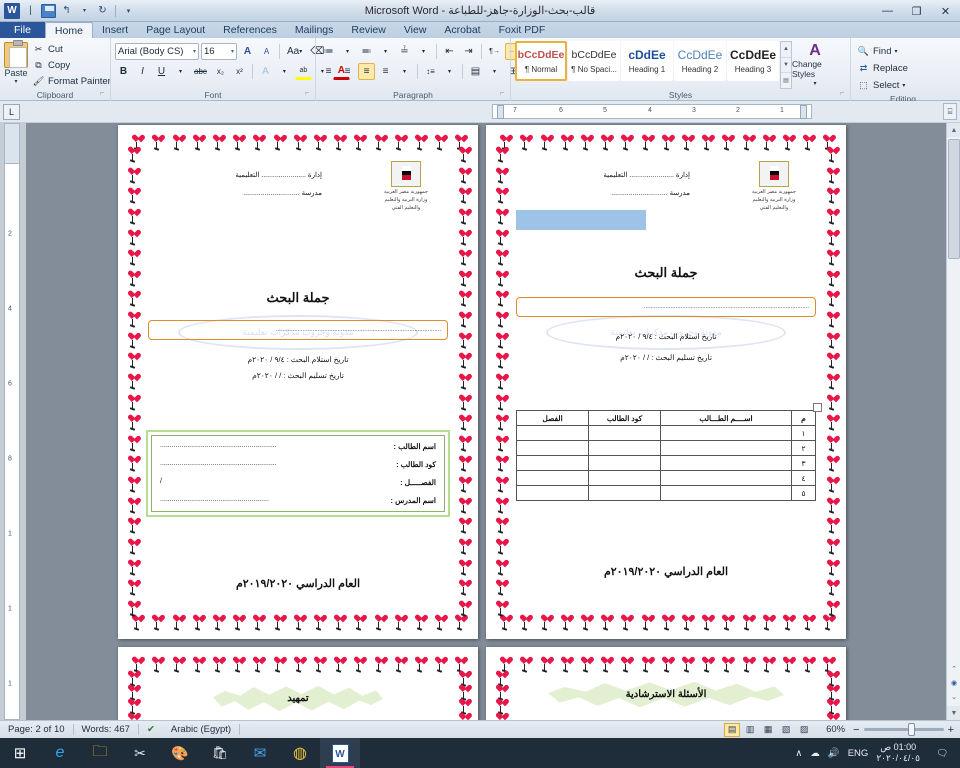  Describe the element at coordinates (541, 61) in the screenshot. I see `style-normal: bCcDdEe ¶ Normal` at that location.